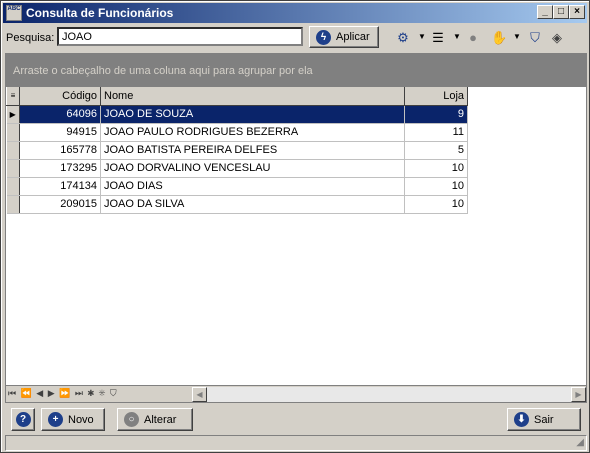  I want to click on window-title: Consulta de Funcionários, so click(100, 13).